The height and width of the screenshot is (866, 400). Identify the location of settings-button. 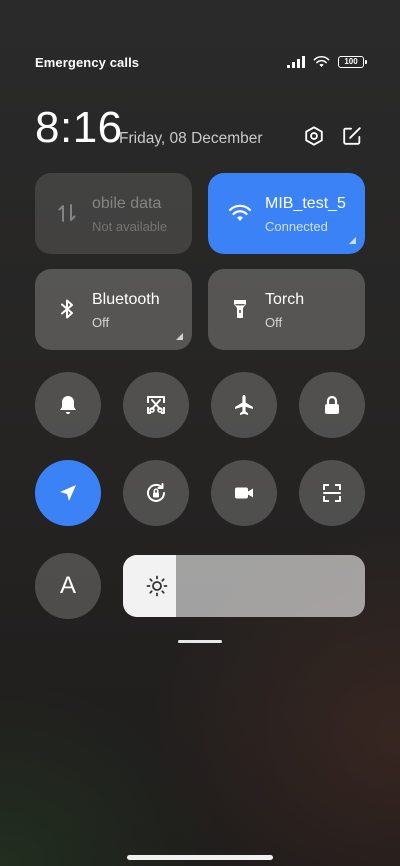
(314, 136).